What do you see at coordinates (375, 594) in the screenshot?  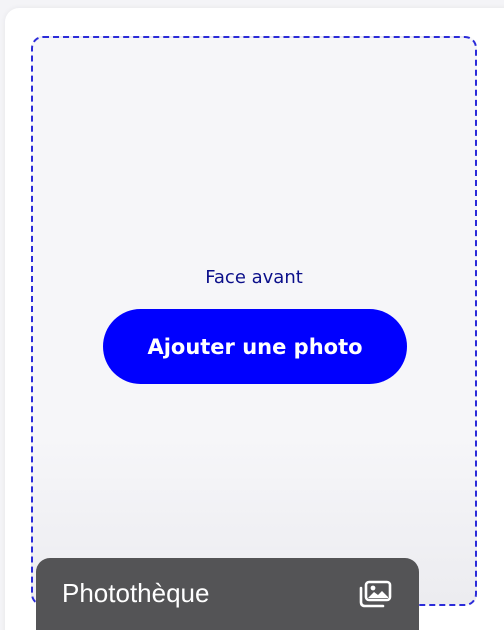 I see `photo-library-icon` at bounding box center [375, 594].